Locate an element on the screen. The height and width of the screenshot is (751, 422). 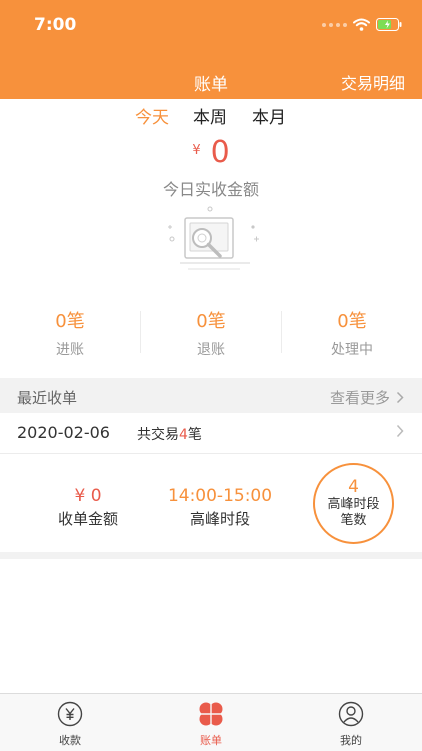
clover-icon is located at coordinates (211, 714).